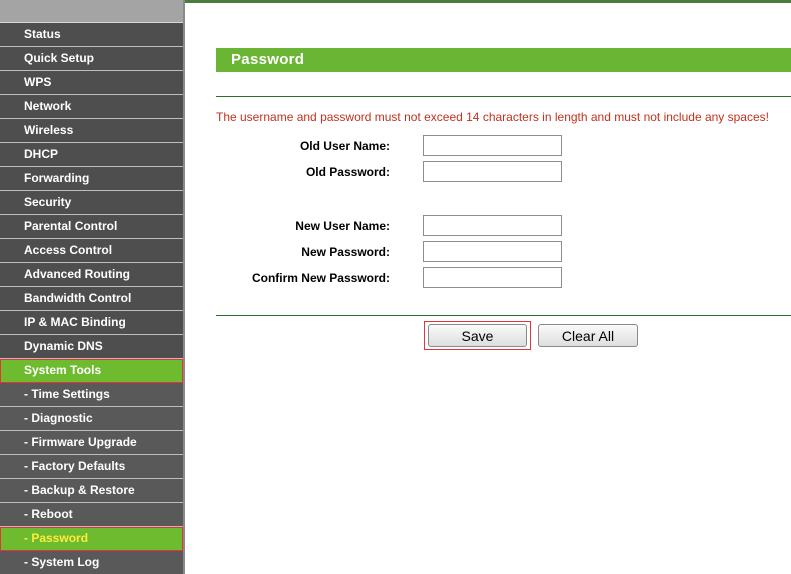 The height and width of the screenshot is (574, 791). What do you see at coordinates (492, 225) in the screenshot?
I see `new-user-name-input` at bounding box center [492, 225].